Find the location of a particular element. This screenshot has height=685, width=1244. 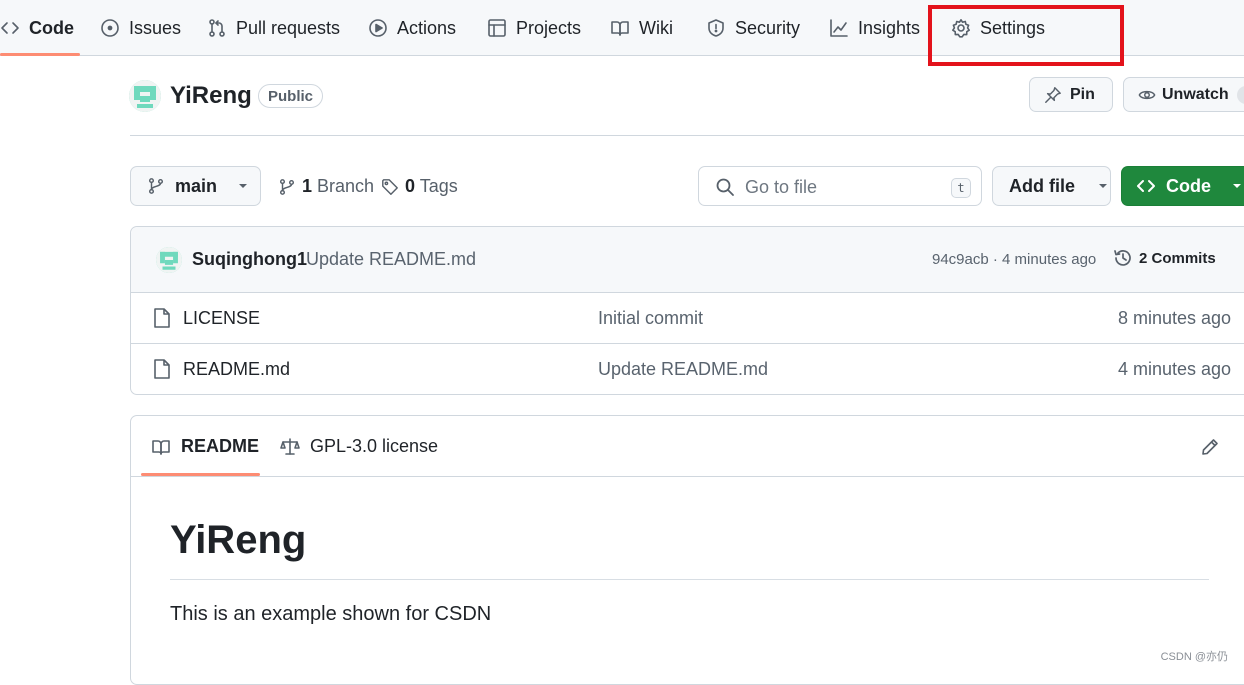

repo-name: YiReng is located at coordinates (211, 96).